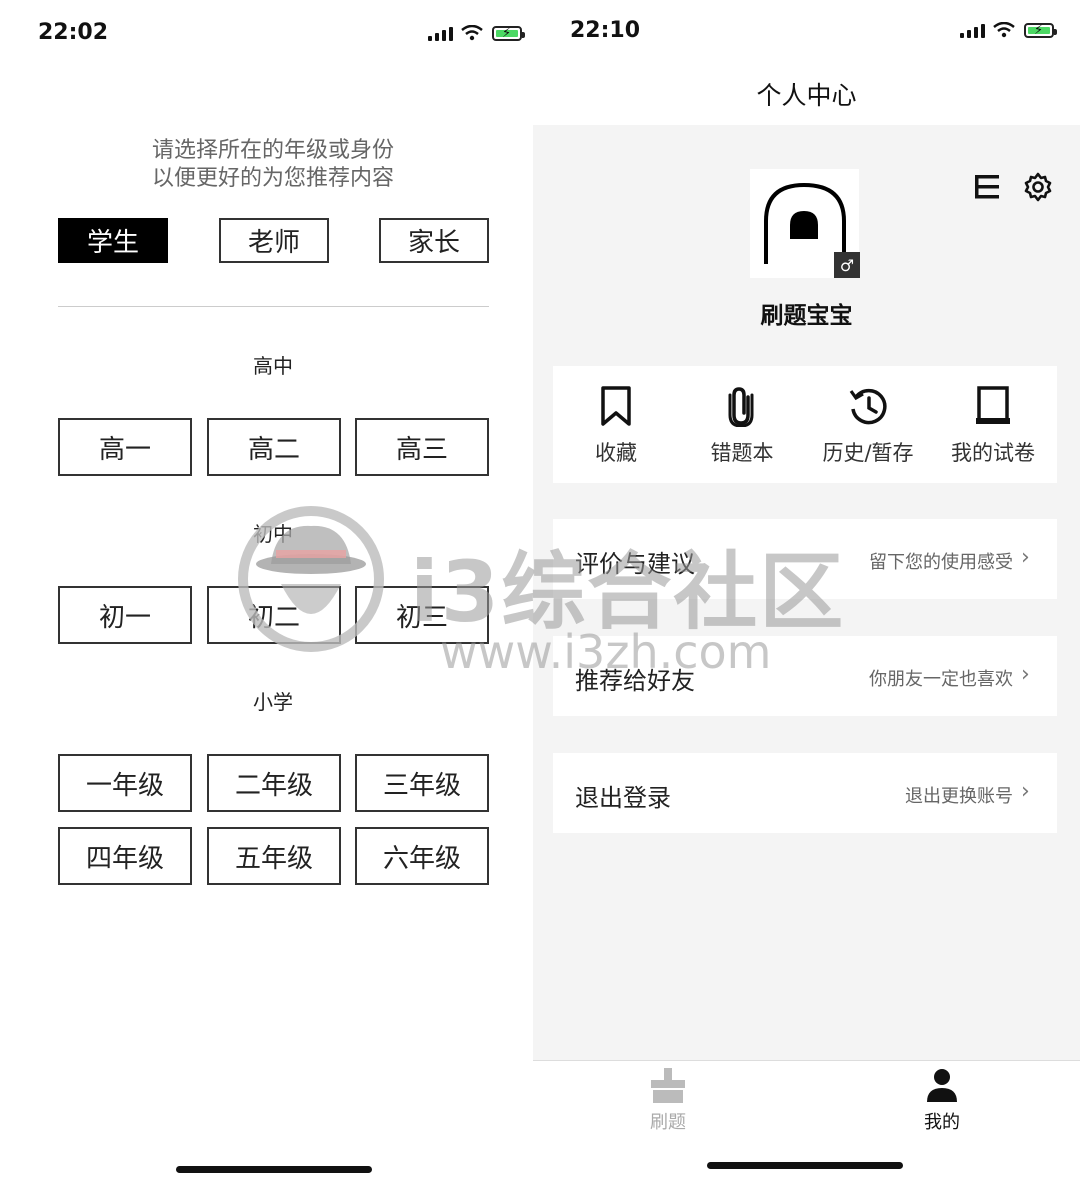 The image size is (1080, 1185). What do you see at coordinates (868, 406) in the screenshot?
I see `history-icon` at bounding box center [868, 406].